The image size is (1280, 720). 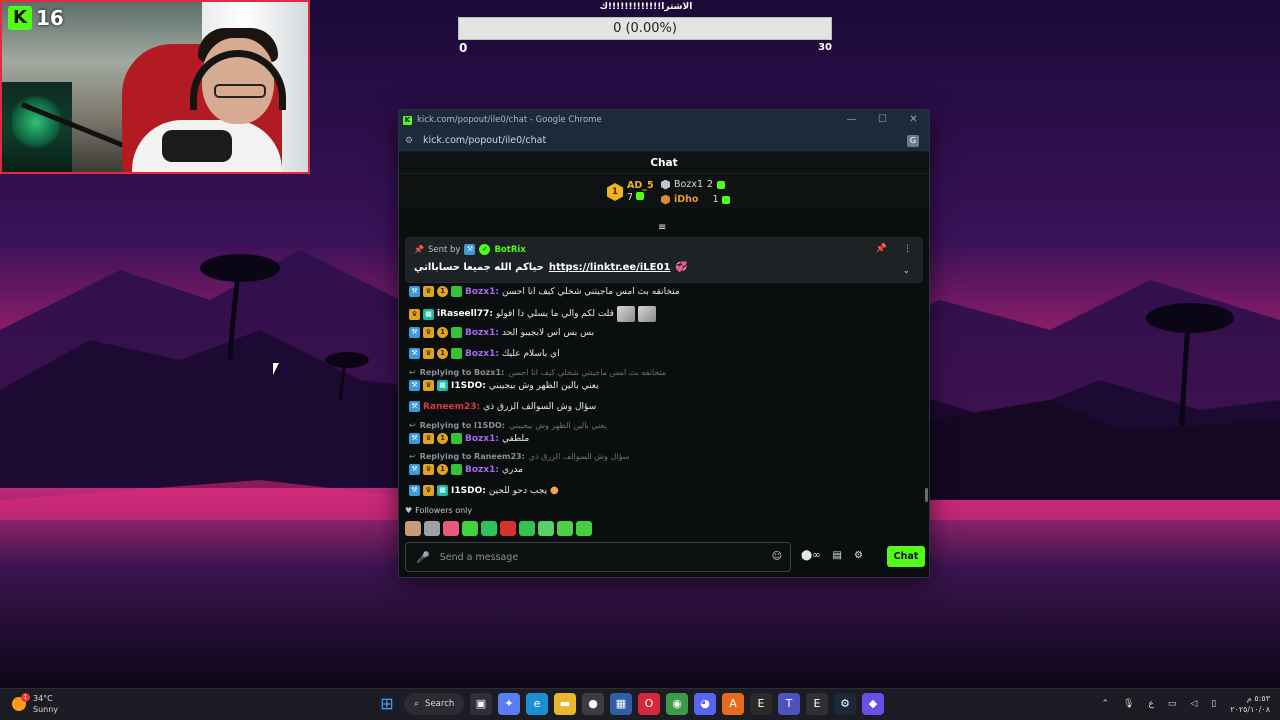 What do you see at coordinates (789, 704) in the screenshot?
I see `teams-icon: T` at bounding box center [789, 704].